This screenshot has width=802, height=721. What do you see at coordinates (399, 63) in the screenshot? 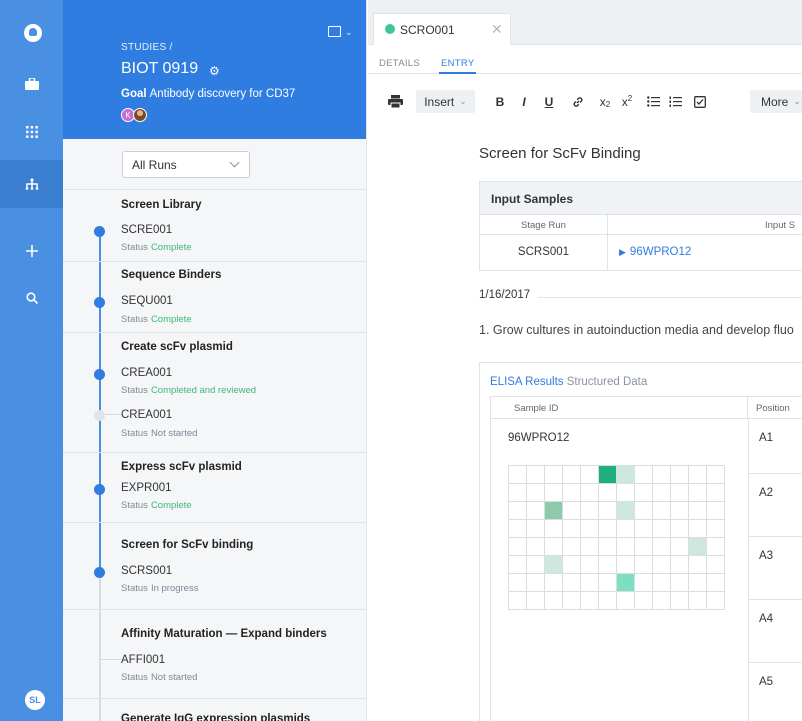
I see `tab-details: DETAILS` at bounding box center [399, 63].